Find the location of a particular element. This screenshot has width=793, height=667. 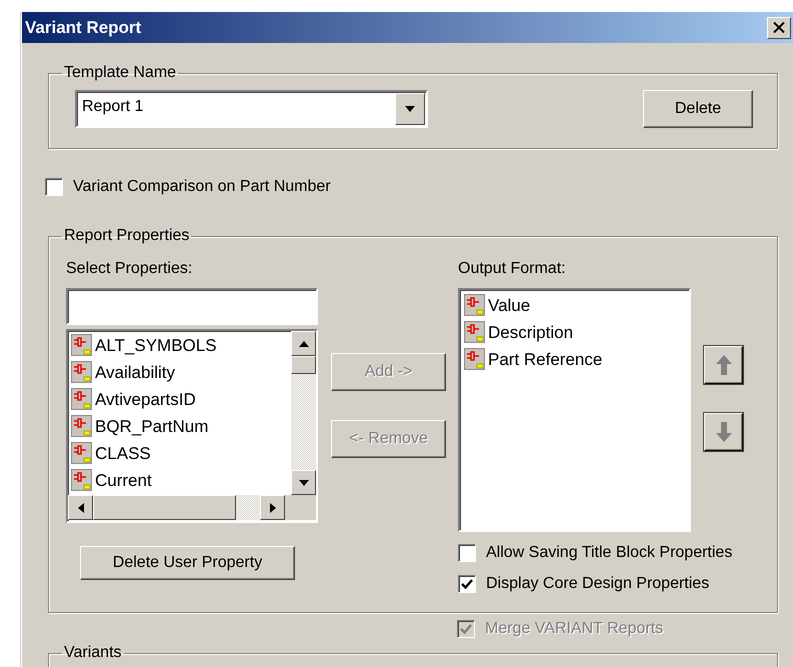

output-item: Description is located at coordinates (576, 332).